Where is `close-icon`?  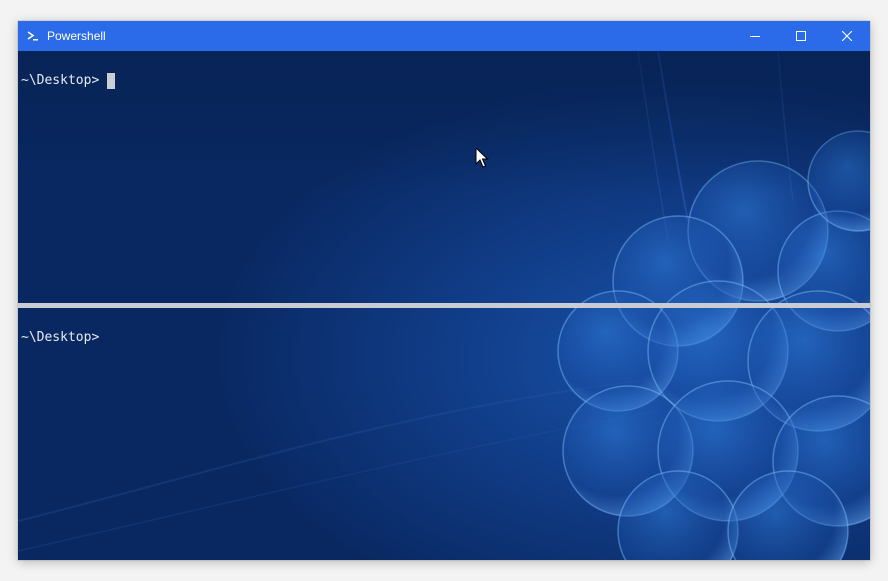 close-icon is located at coordinates (847, 36).